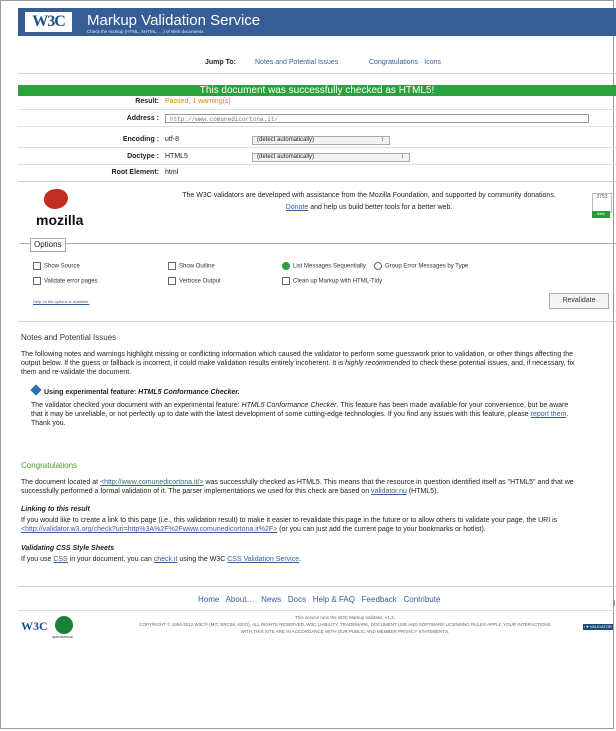 The width and height of the screenshot is (616, 731). What do you see at coordinates (189, 392) in the screenshot?
I see `exp-title-emphasis: HTML5 Conformance Checker.` at bounding box center [189, 392].